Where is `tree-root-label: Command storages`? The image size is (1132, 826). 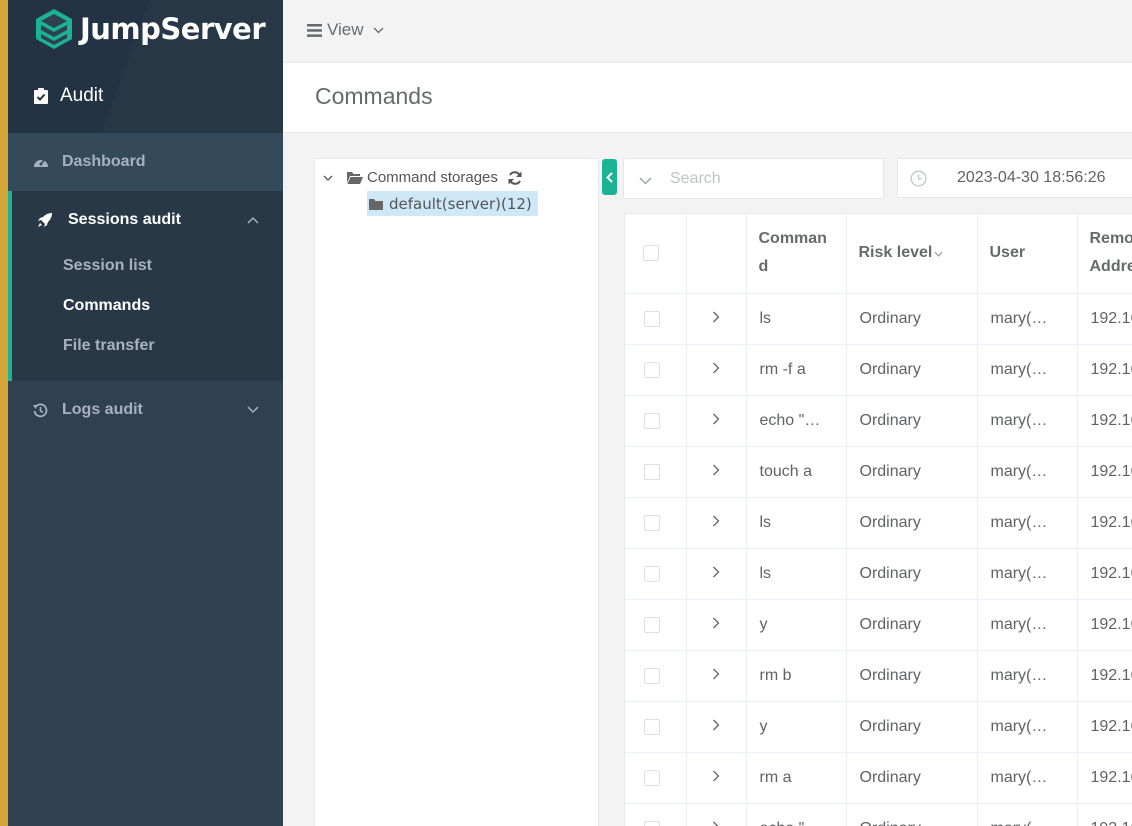 tree-root-label: Command storages is located at coordinates (432, 177).